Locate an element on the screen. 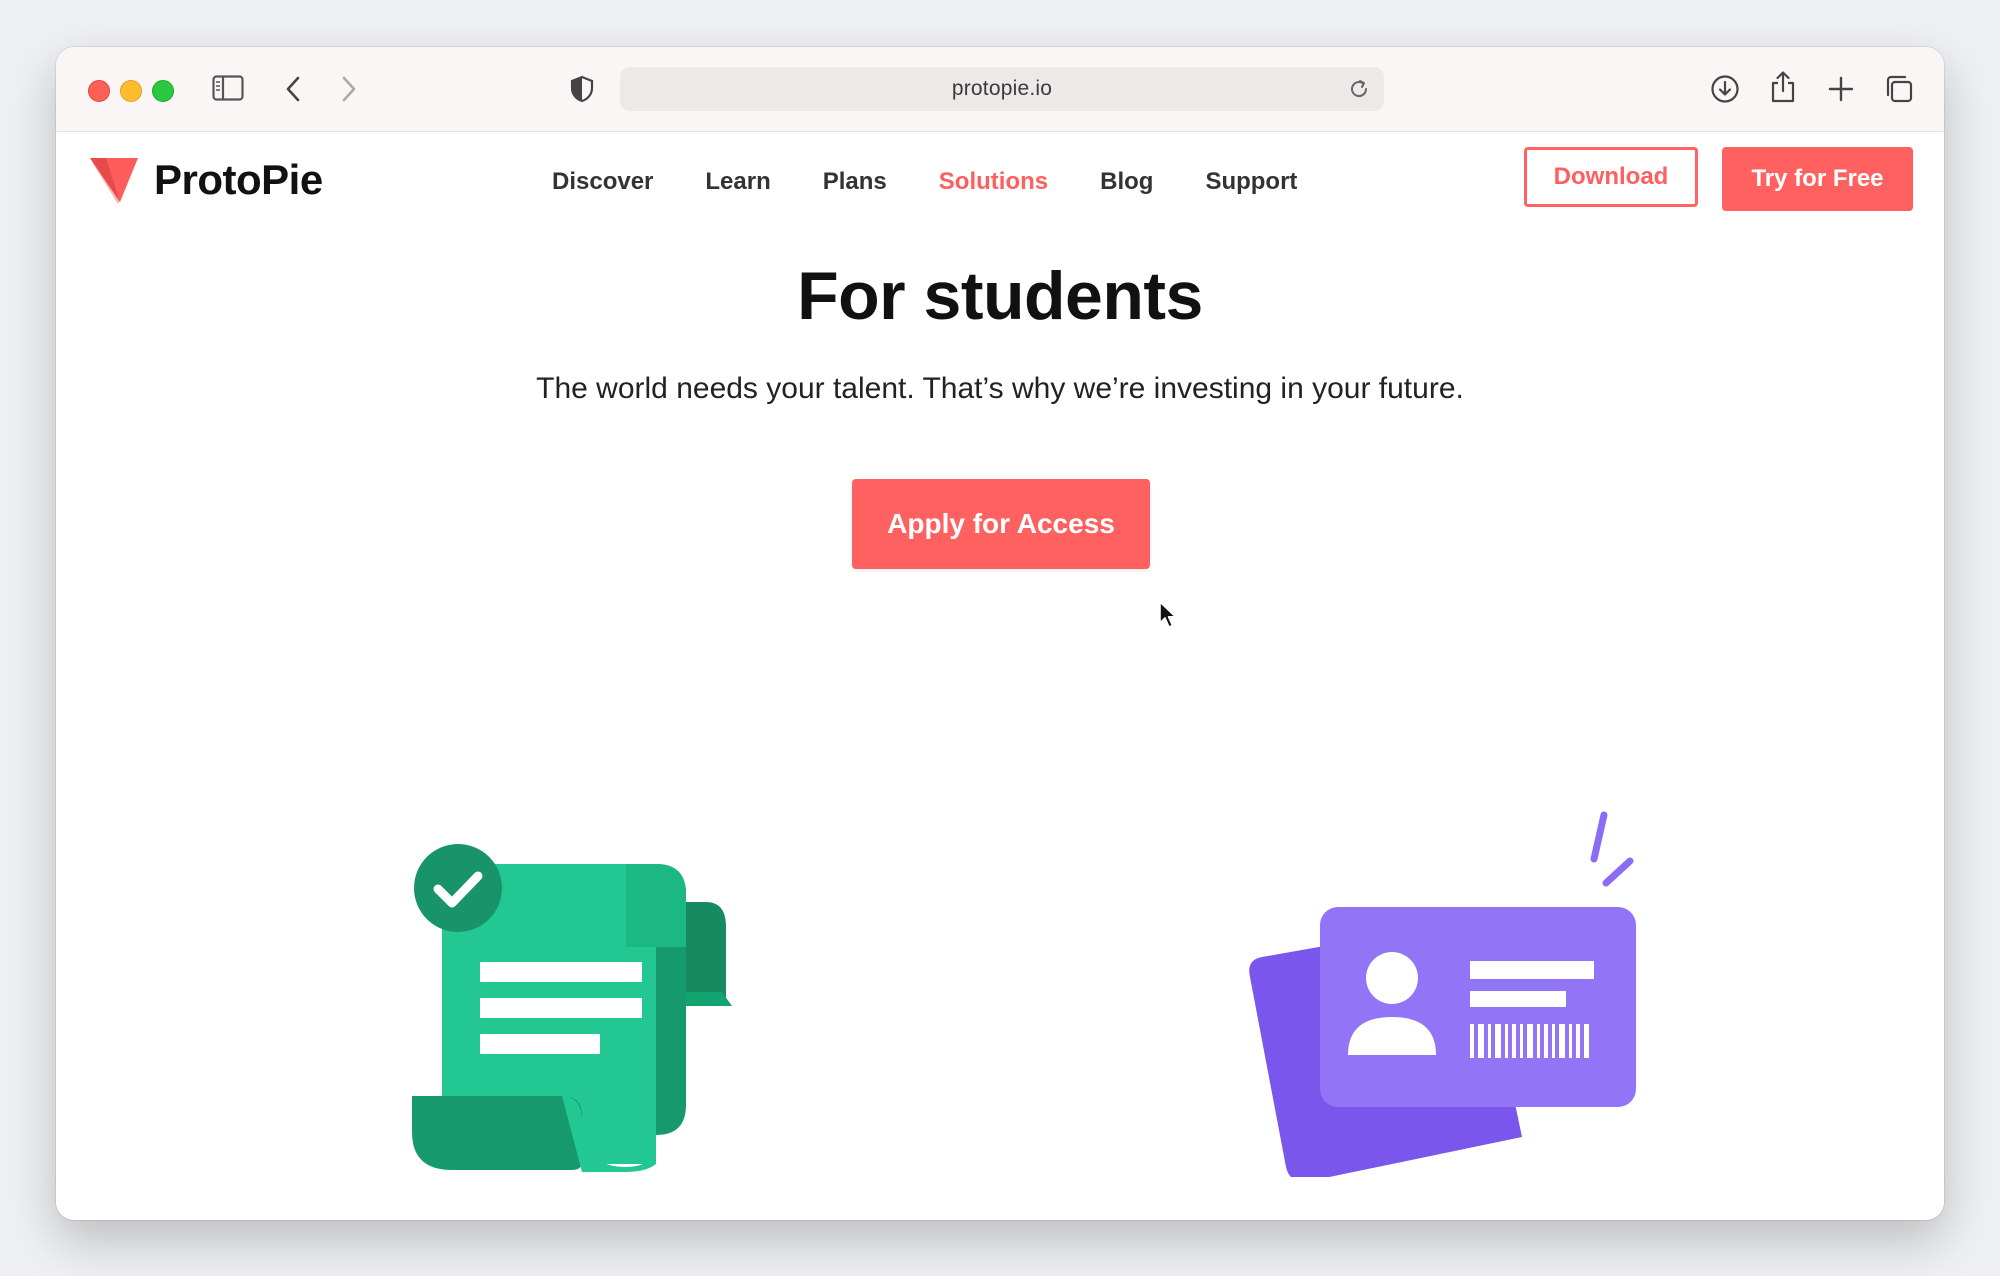 This screenshot has height=1276, width=2000. apply-for-access-button: Apply for Access is located at coordinates (1001, 524).